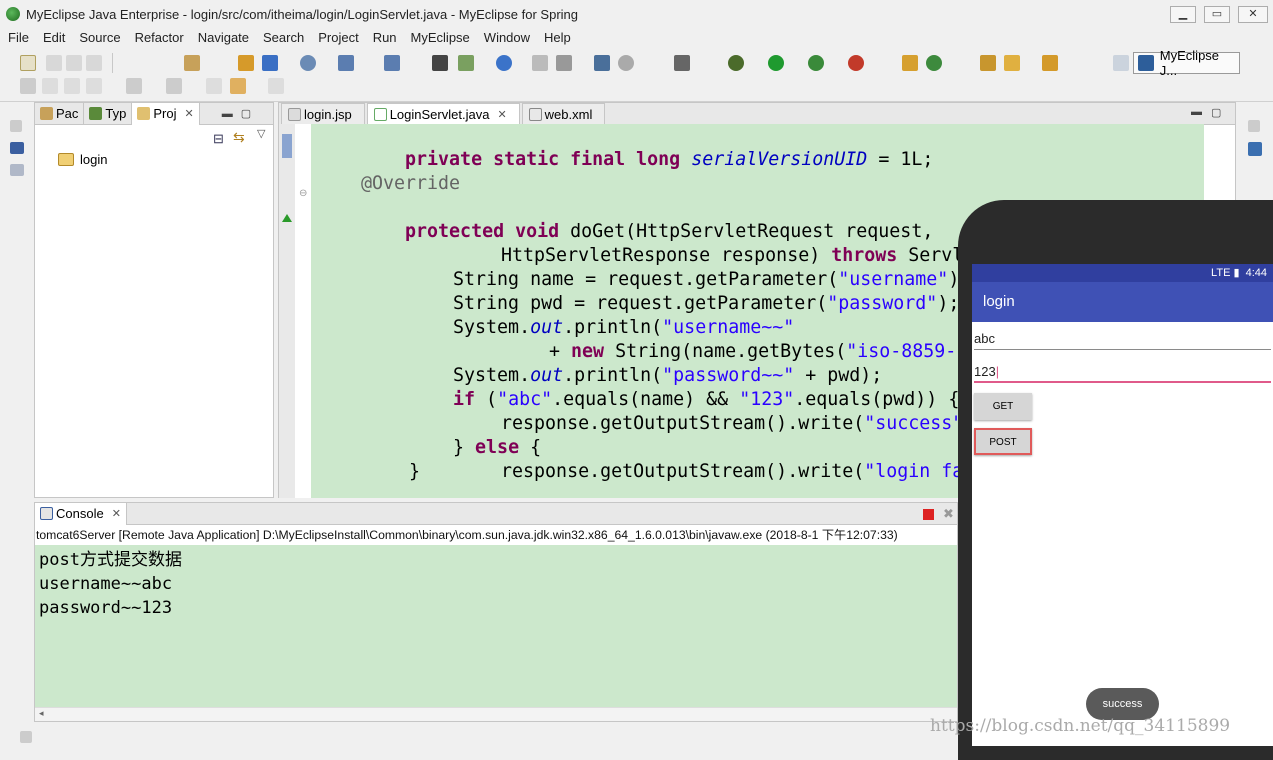 The width and height of the screenshot is (1273, 760). Describe the element at coordinates (1253, 14) in the screenshot. I see `close-button: ✕` at that location.